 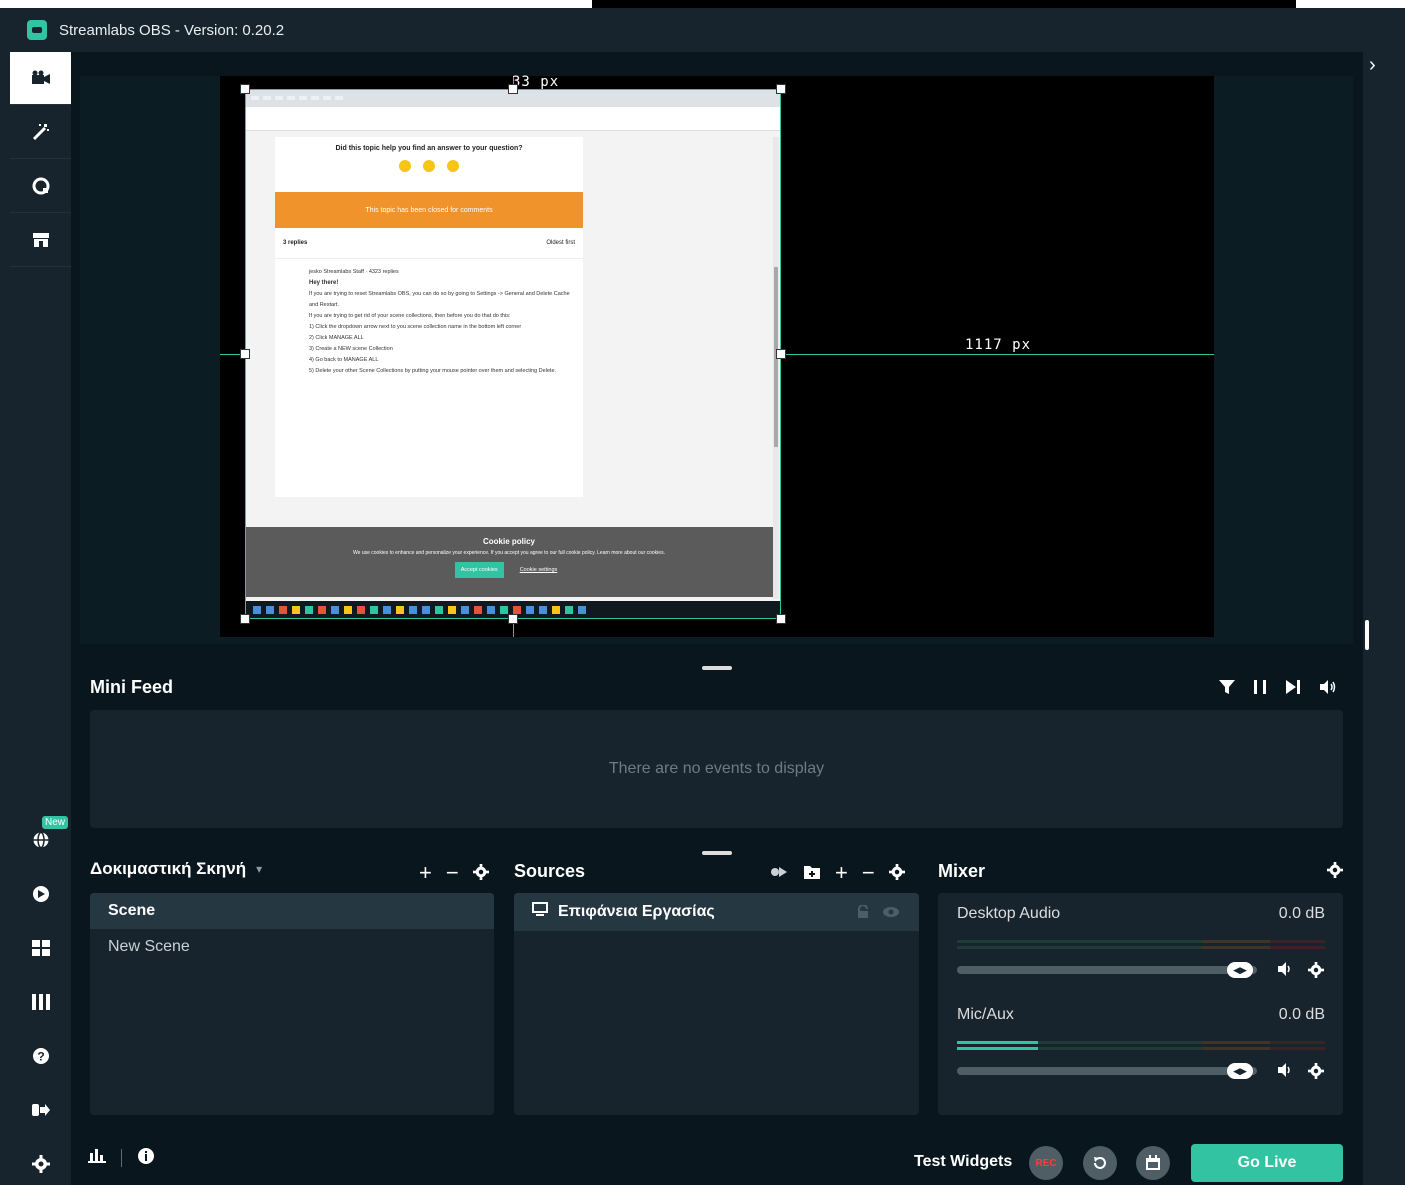 What do you see at coordinates (944, 4) in the screenshot?
I see `top-strip-dark` at bounding box center [944, 4].